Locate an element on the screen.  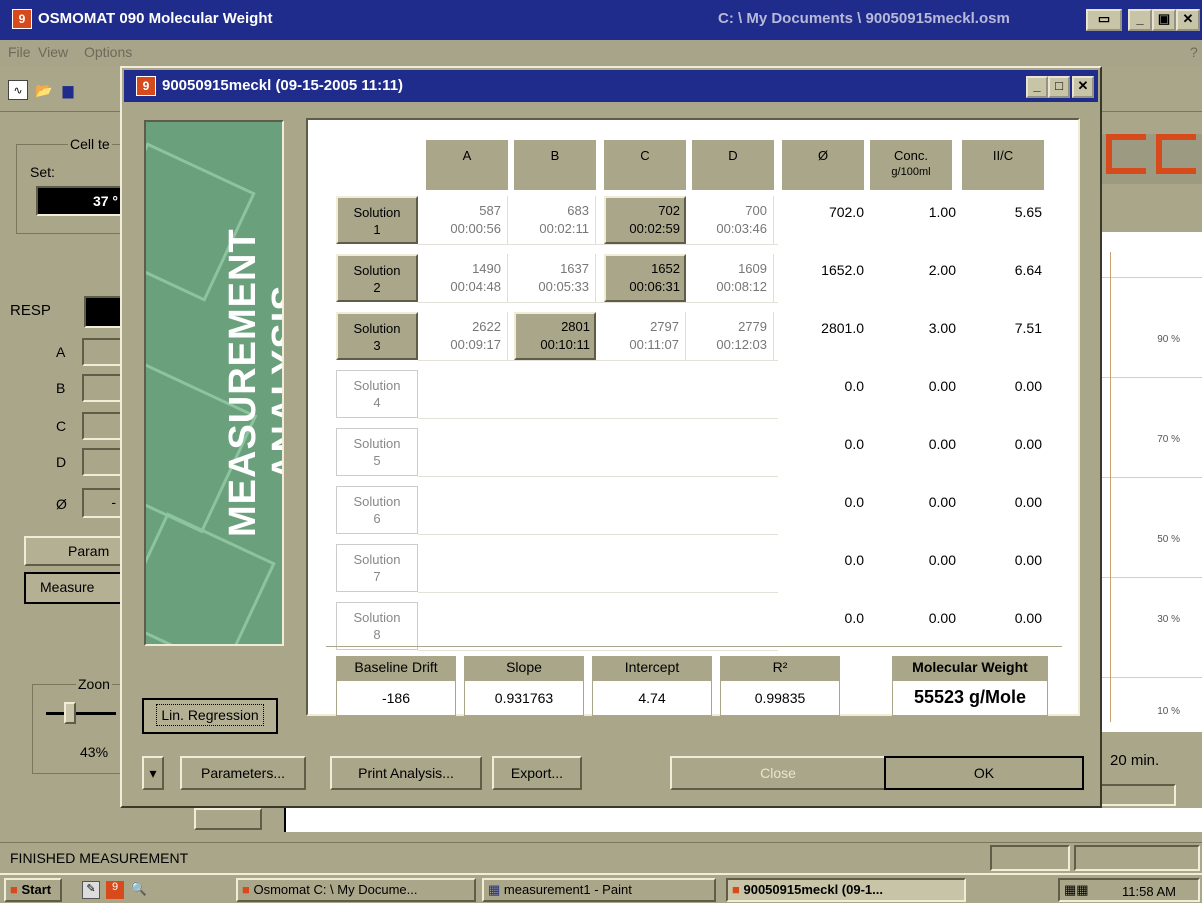
dropdown-arrow-button: ▾ is located at coordinates (153, 773).